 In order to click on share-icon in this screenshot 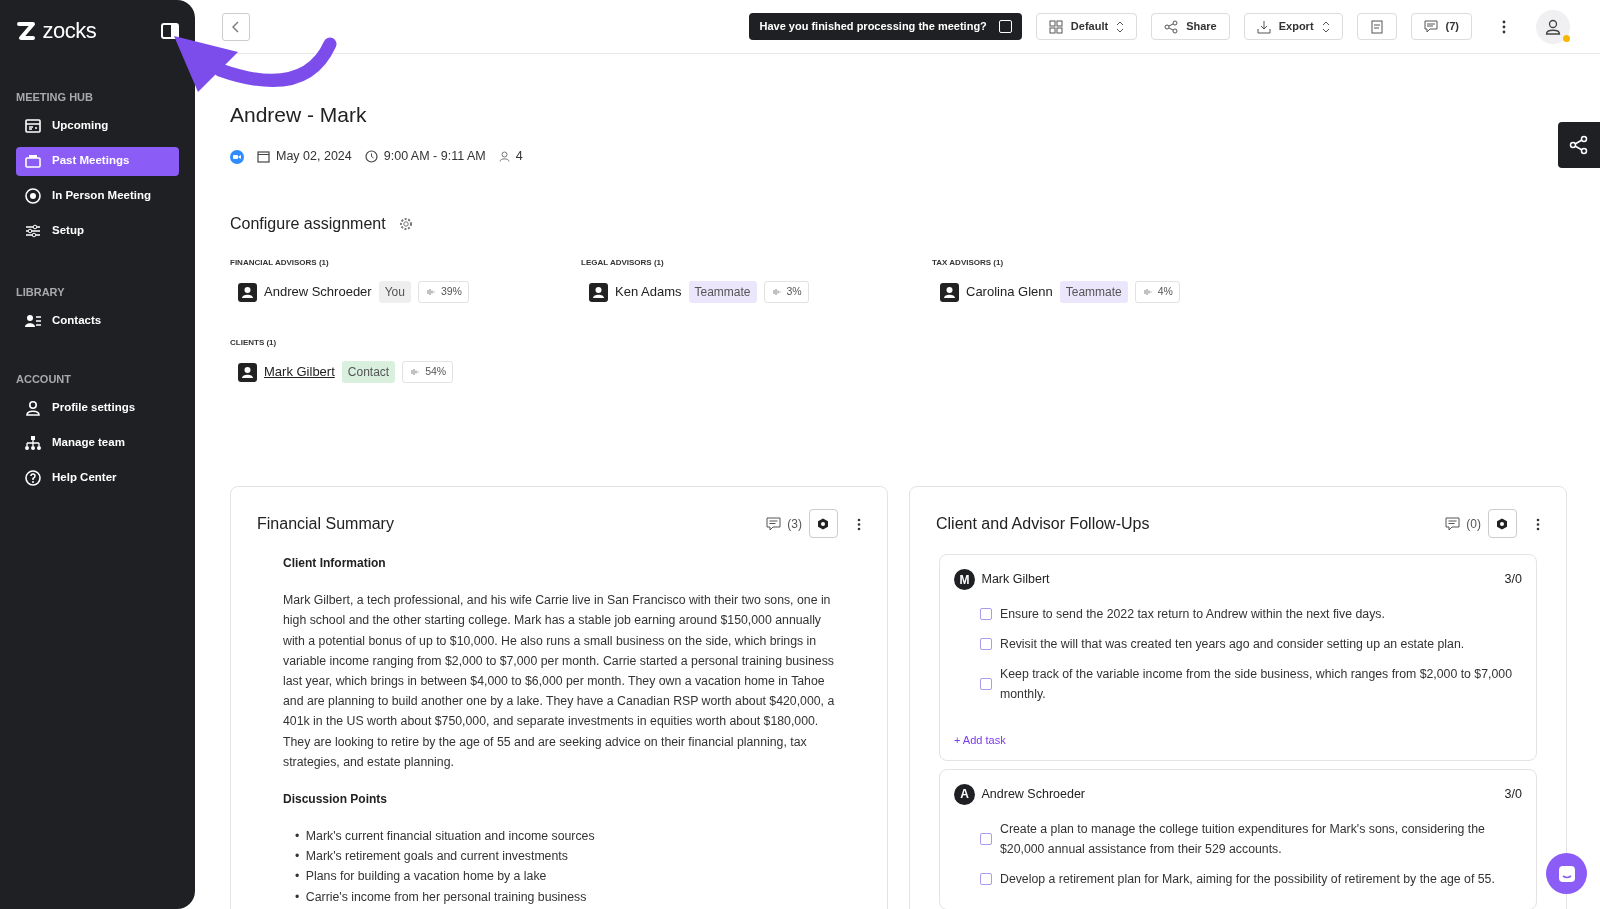, I will do `click(1579, 145)`.